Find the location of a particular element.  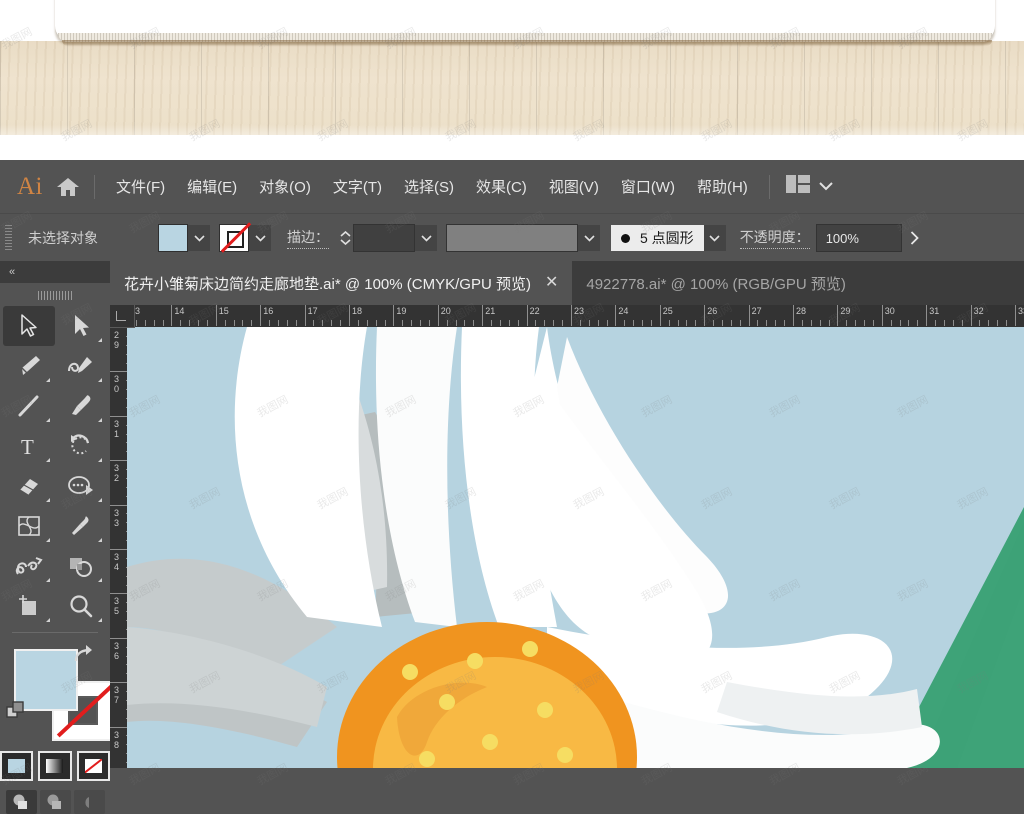

brush-definition-field: 5 点圆形 is located at coordinates (657, 238).